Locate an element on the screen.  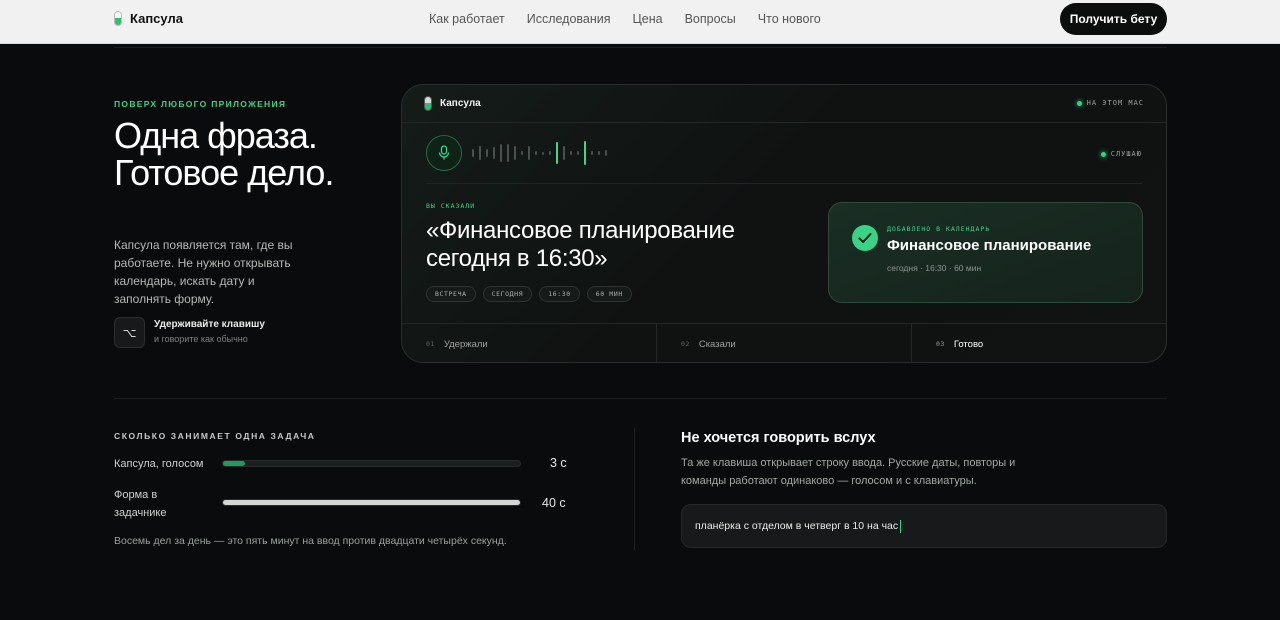
app-brand: Капсула is located at coordinates (452, 103).